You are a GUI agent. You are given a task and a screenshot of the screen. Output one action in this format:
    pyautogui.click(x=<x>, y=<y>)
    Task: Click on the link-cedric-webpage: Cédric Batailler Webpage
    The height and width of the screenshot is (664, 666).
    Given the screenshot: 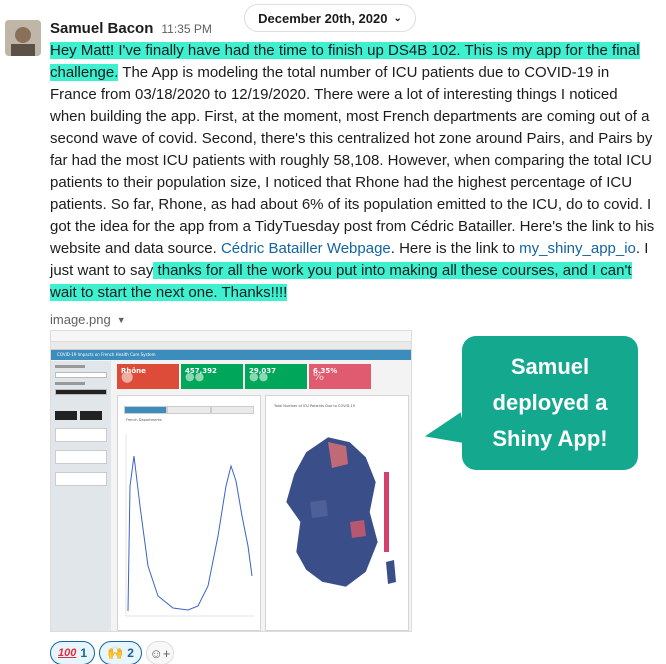 What is the action you would take?
    pyautogui.click(x=306, y=248)
    